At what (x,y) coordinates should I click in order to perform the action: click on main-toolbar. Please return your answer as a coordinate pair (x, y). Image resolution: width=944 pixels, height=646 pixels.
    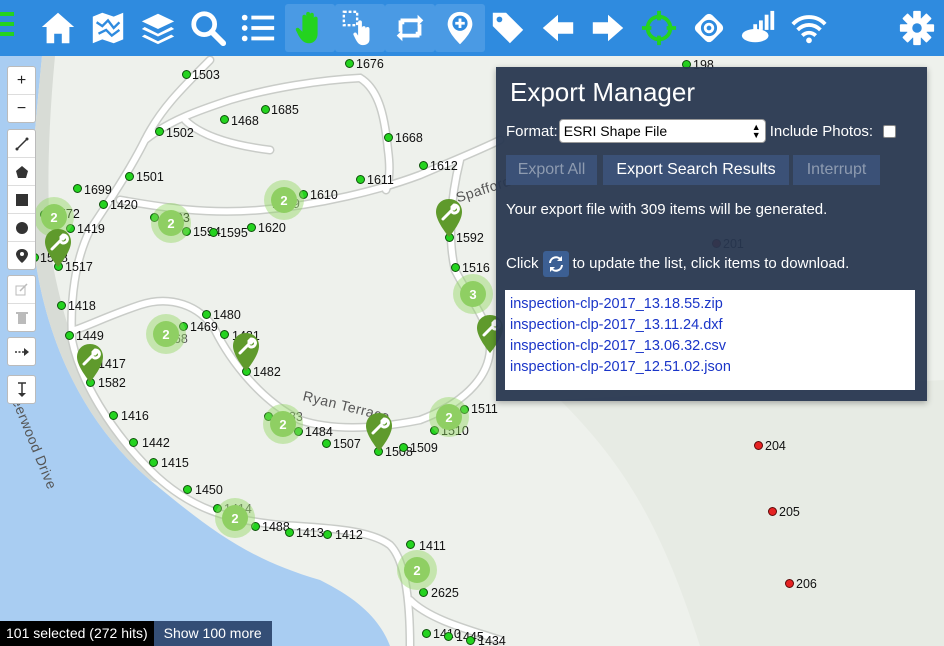
    Looking at the image, I should click on (472, 28).